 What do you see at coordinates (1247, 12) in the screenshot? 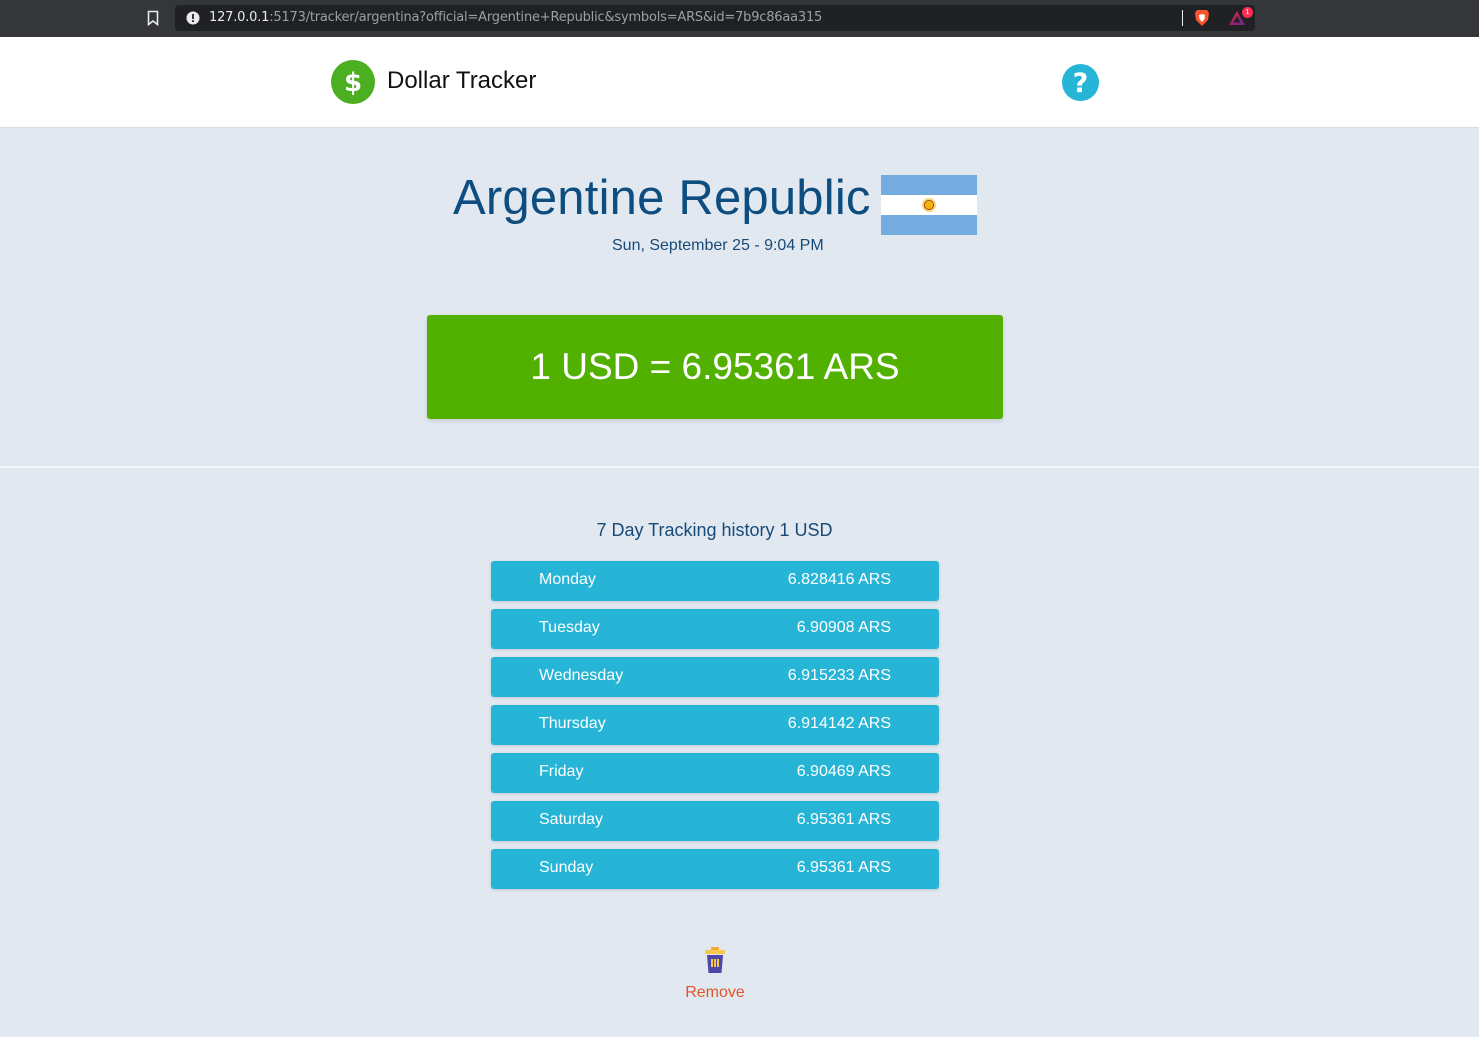
I see `rewards-badge: 1` at bounding box center [1247, 12].